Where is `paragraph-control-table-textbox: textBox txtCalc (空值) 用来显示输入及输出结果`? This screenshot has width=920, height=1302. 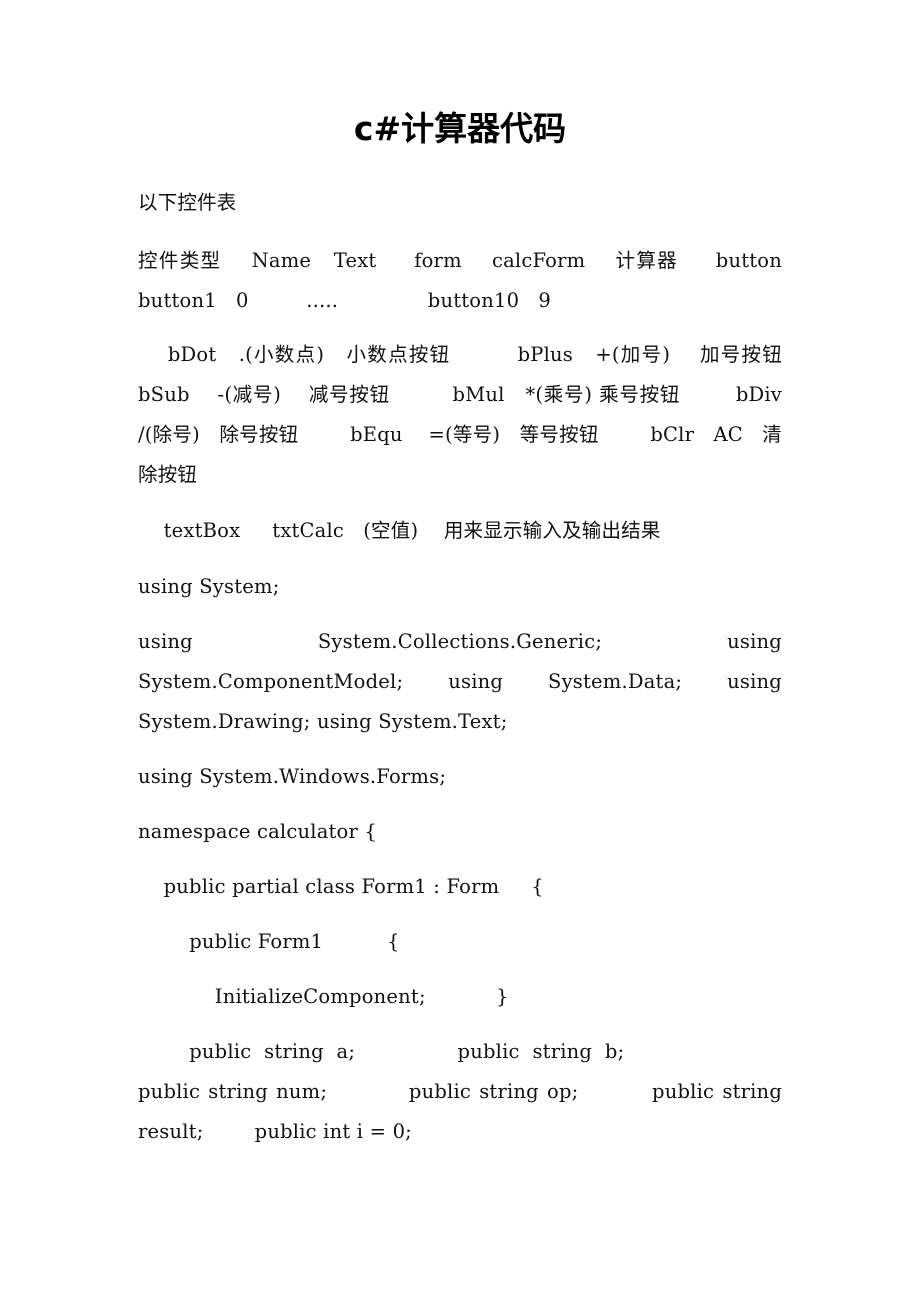
paragraph-control-table-textbox: textBox txtCalc (空值) 用来显示输入及输出结果 is located at coordinates (399, 530).